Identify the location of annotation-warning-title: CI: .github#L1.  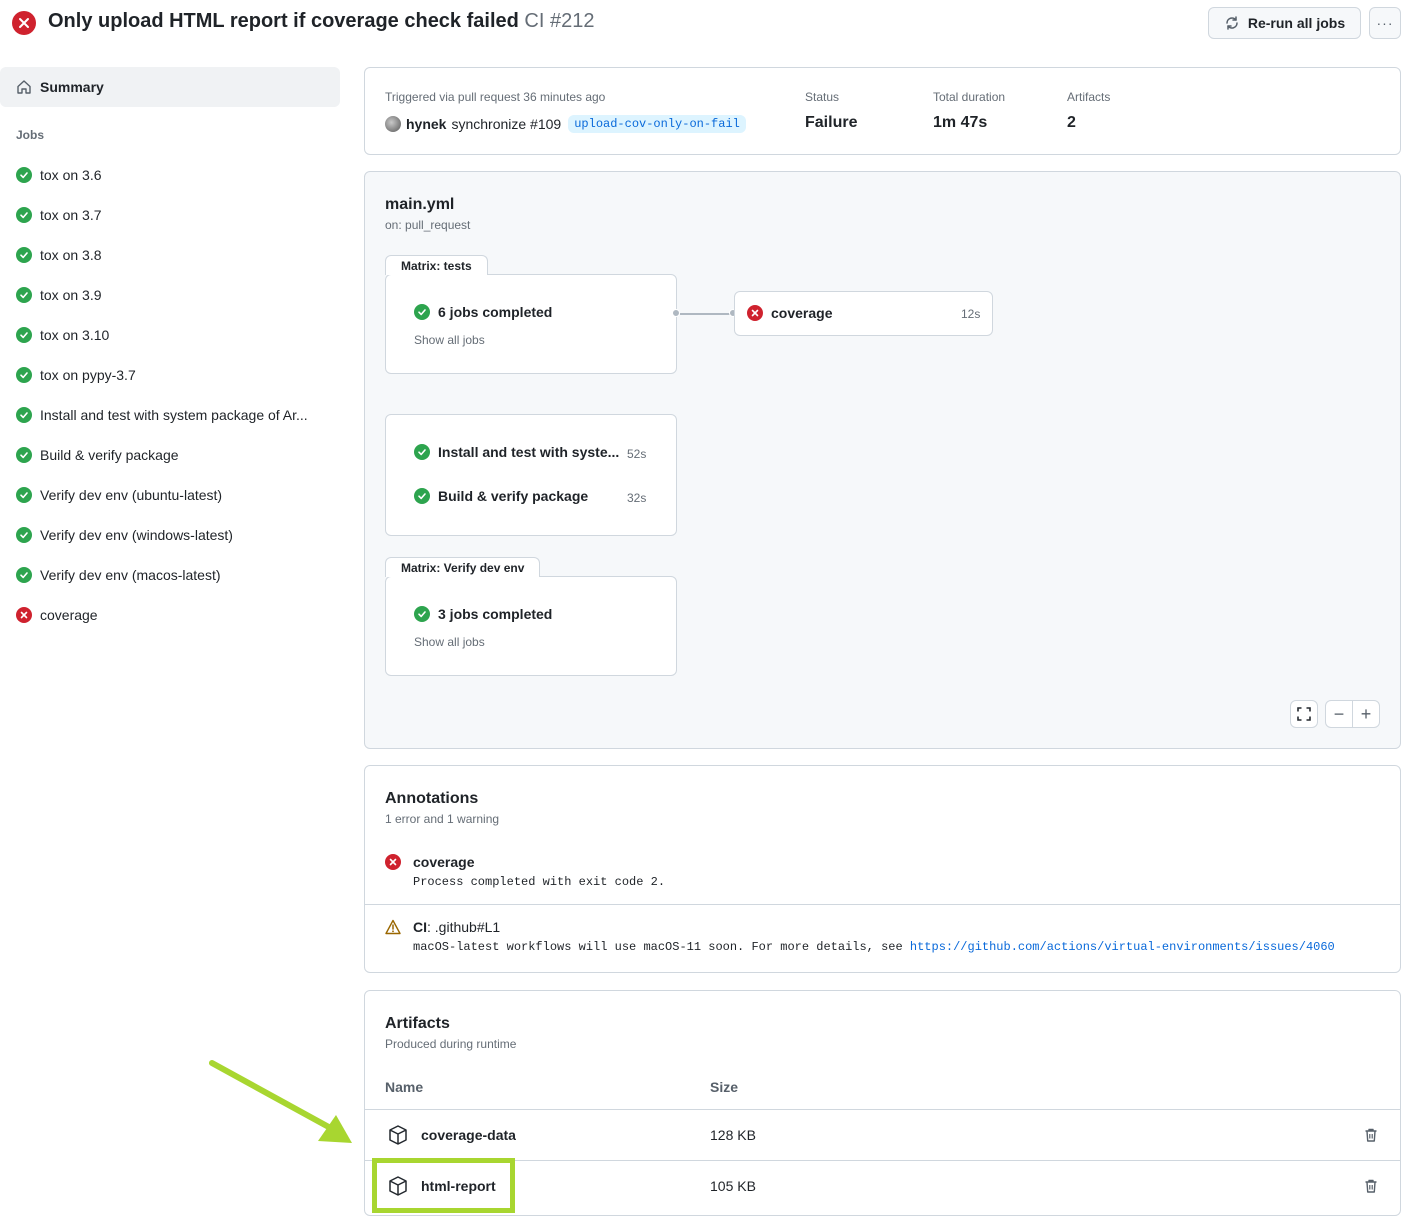
(456, 927).